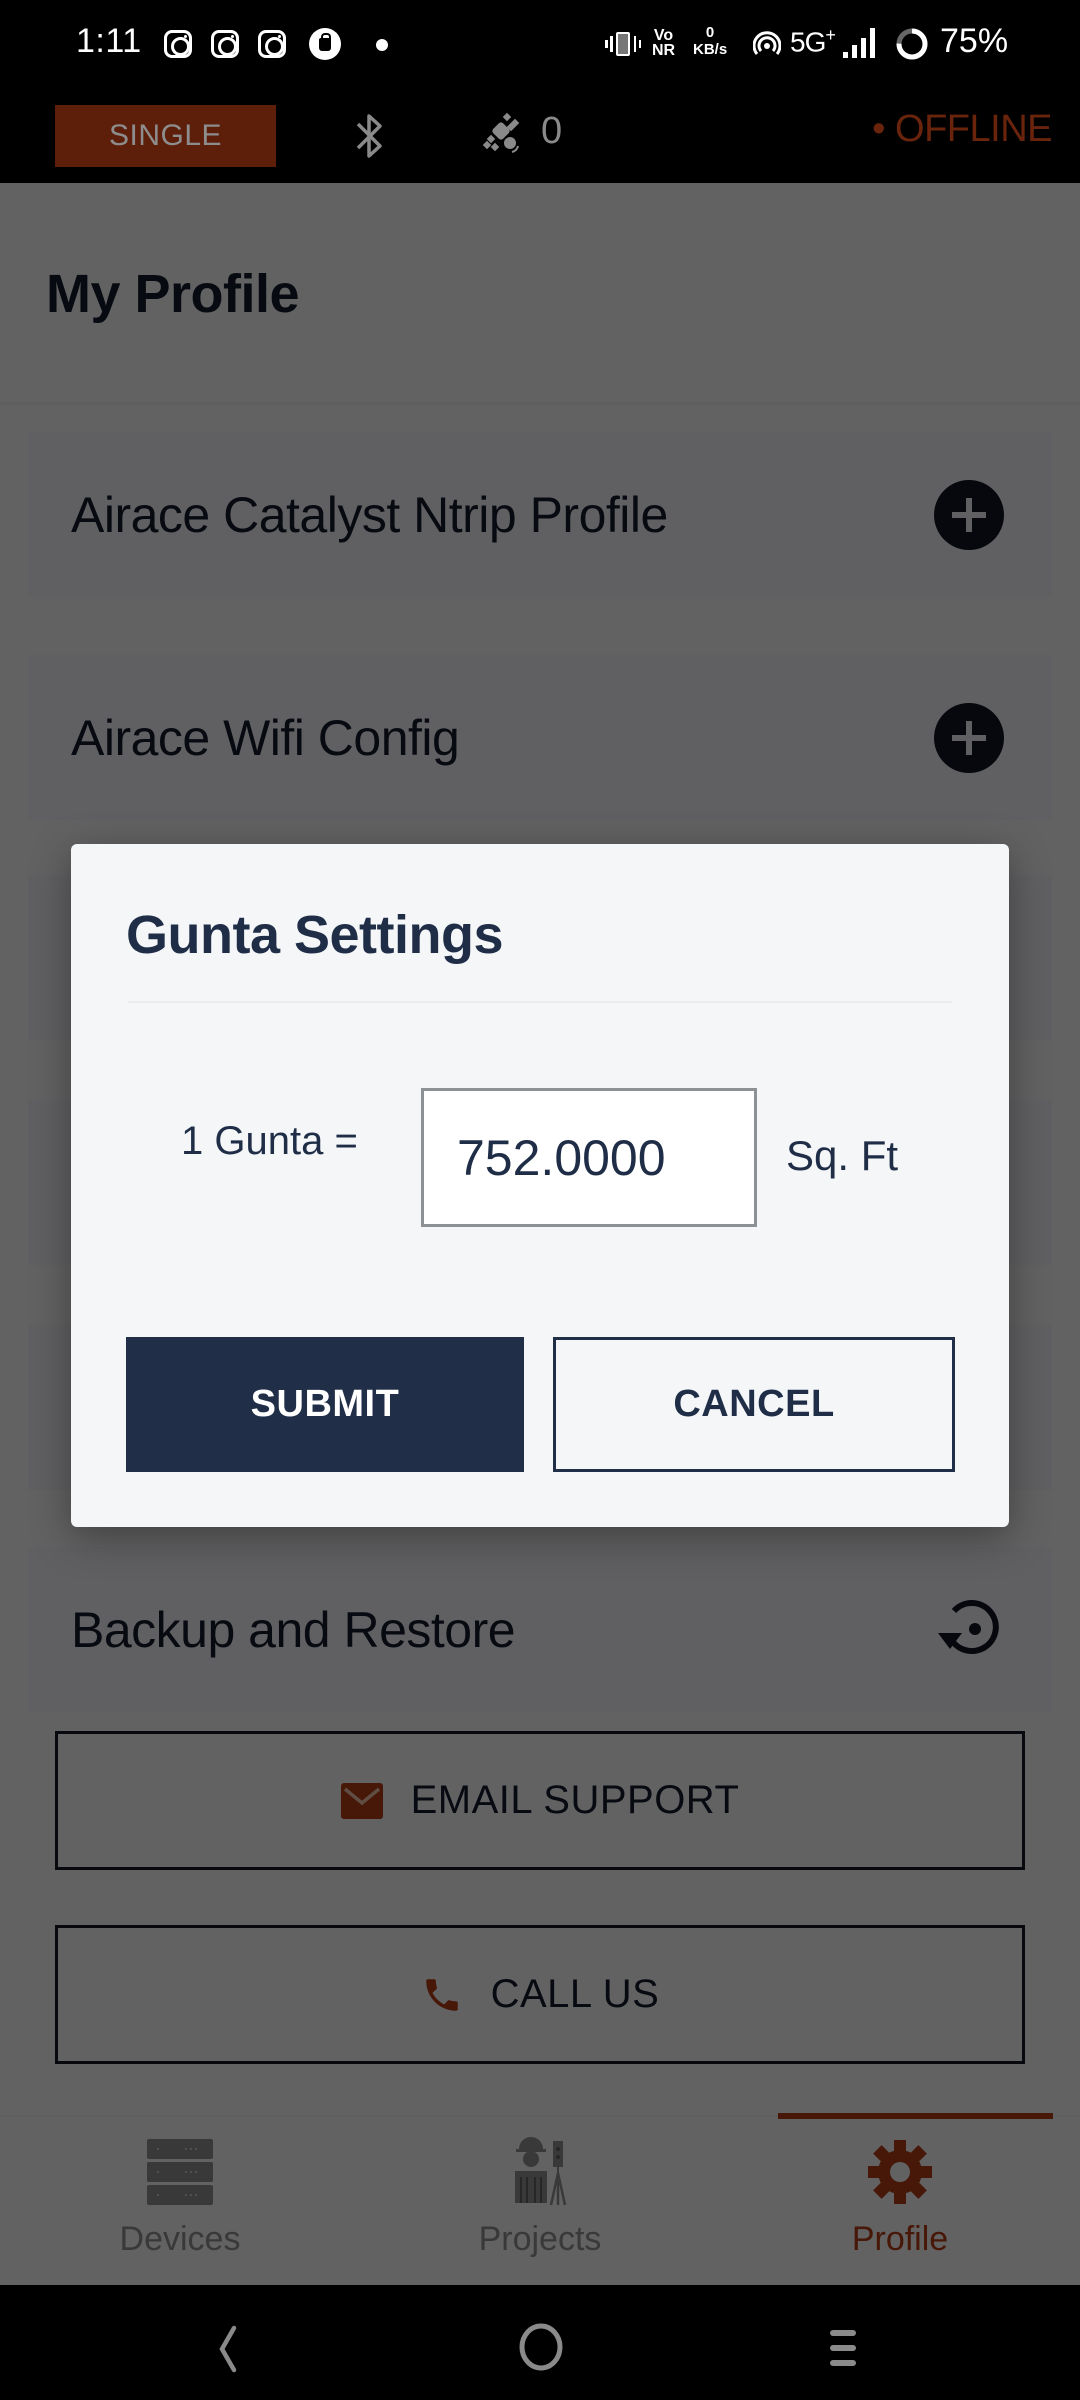 Image resolution: width=1080 pixels, height=2400 pixels. I want to click on clock: 1:11, so click(109, 41).